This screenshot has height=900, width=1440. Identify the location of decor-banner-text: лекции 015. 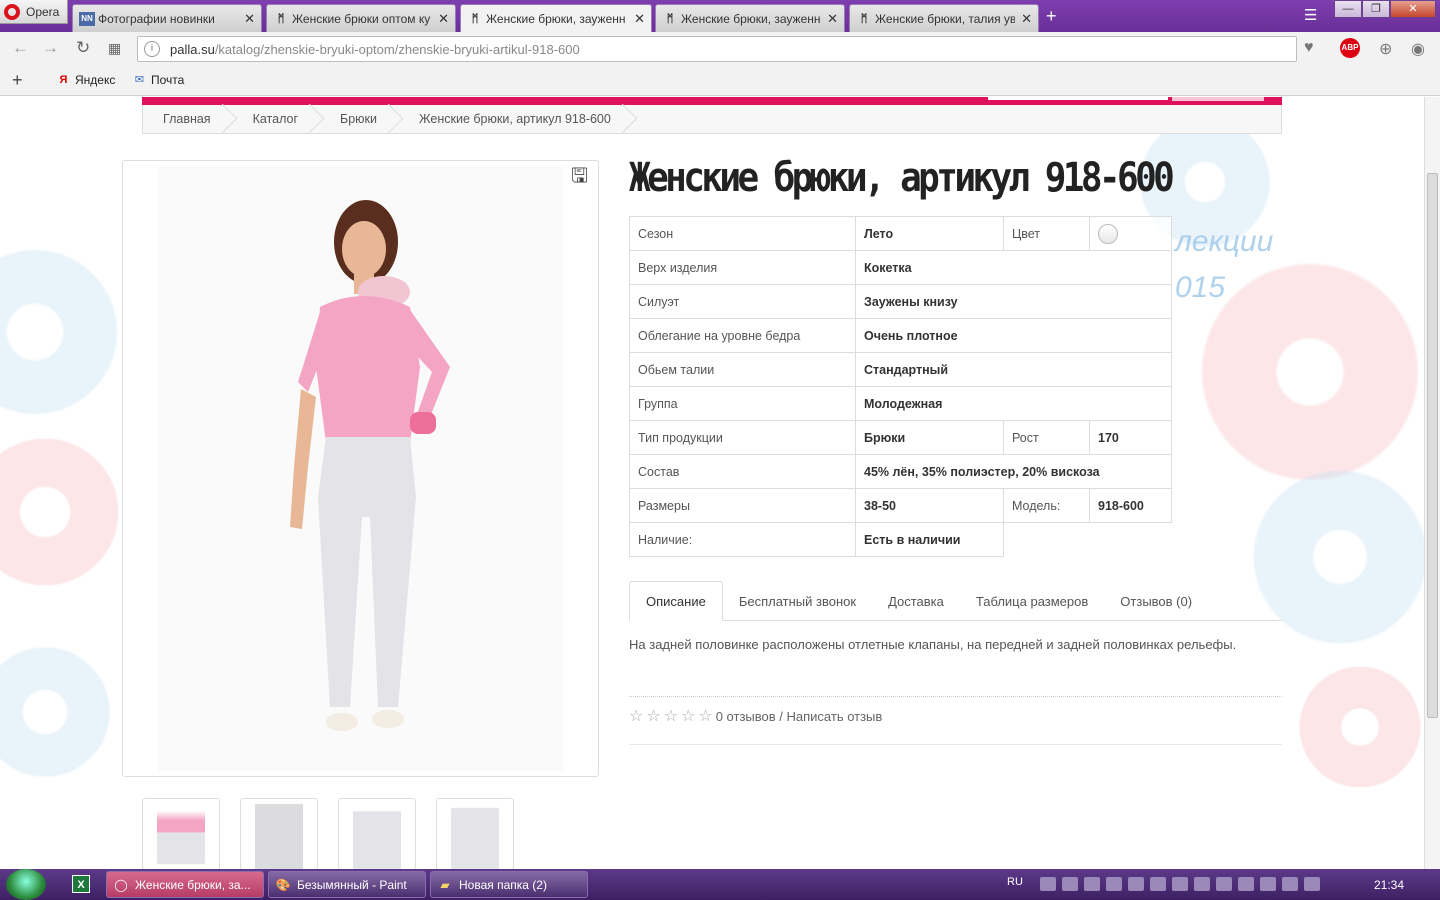
(1224, 265).